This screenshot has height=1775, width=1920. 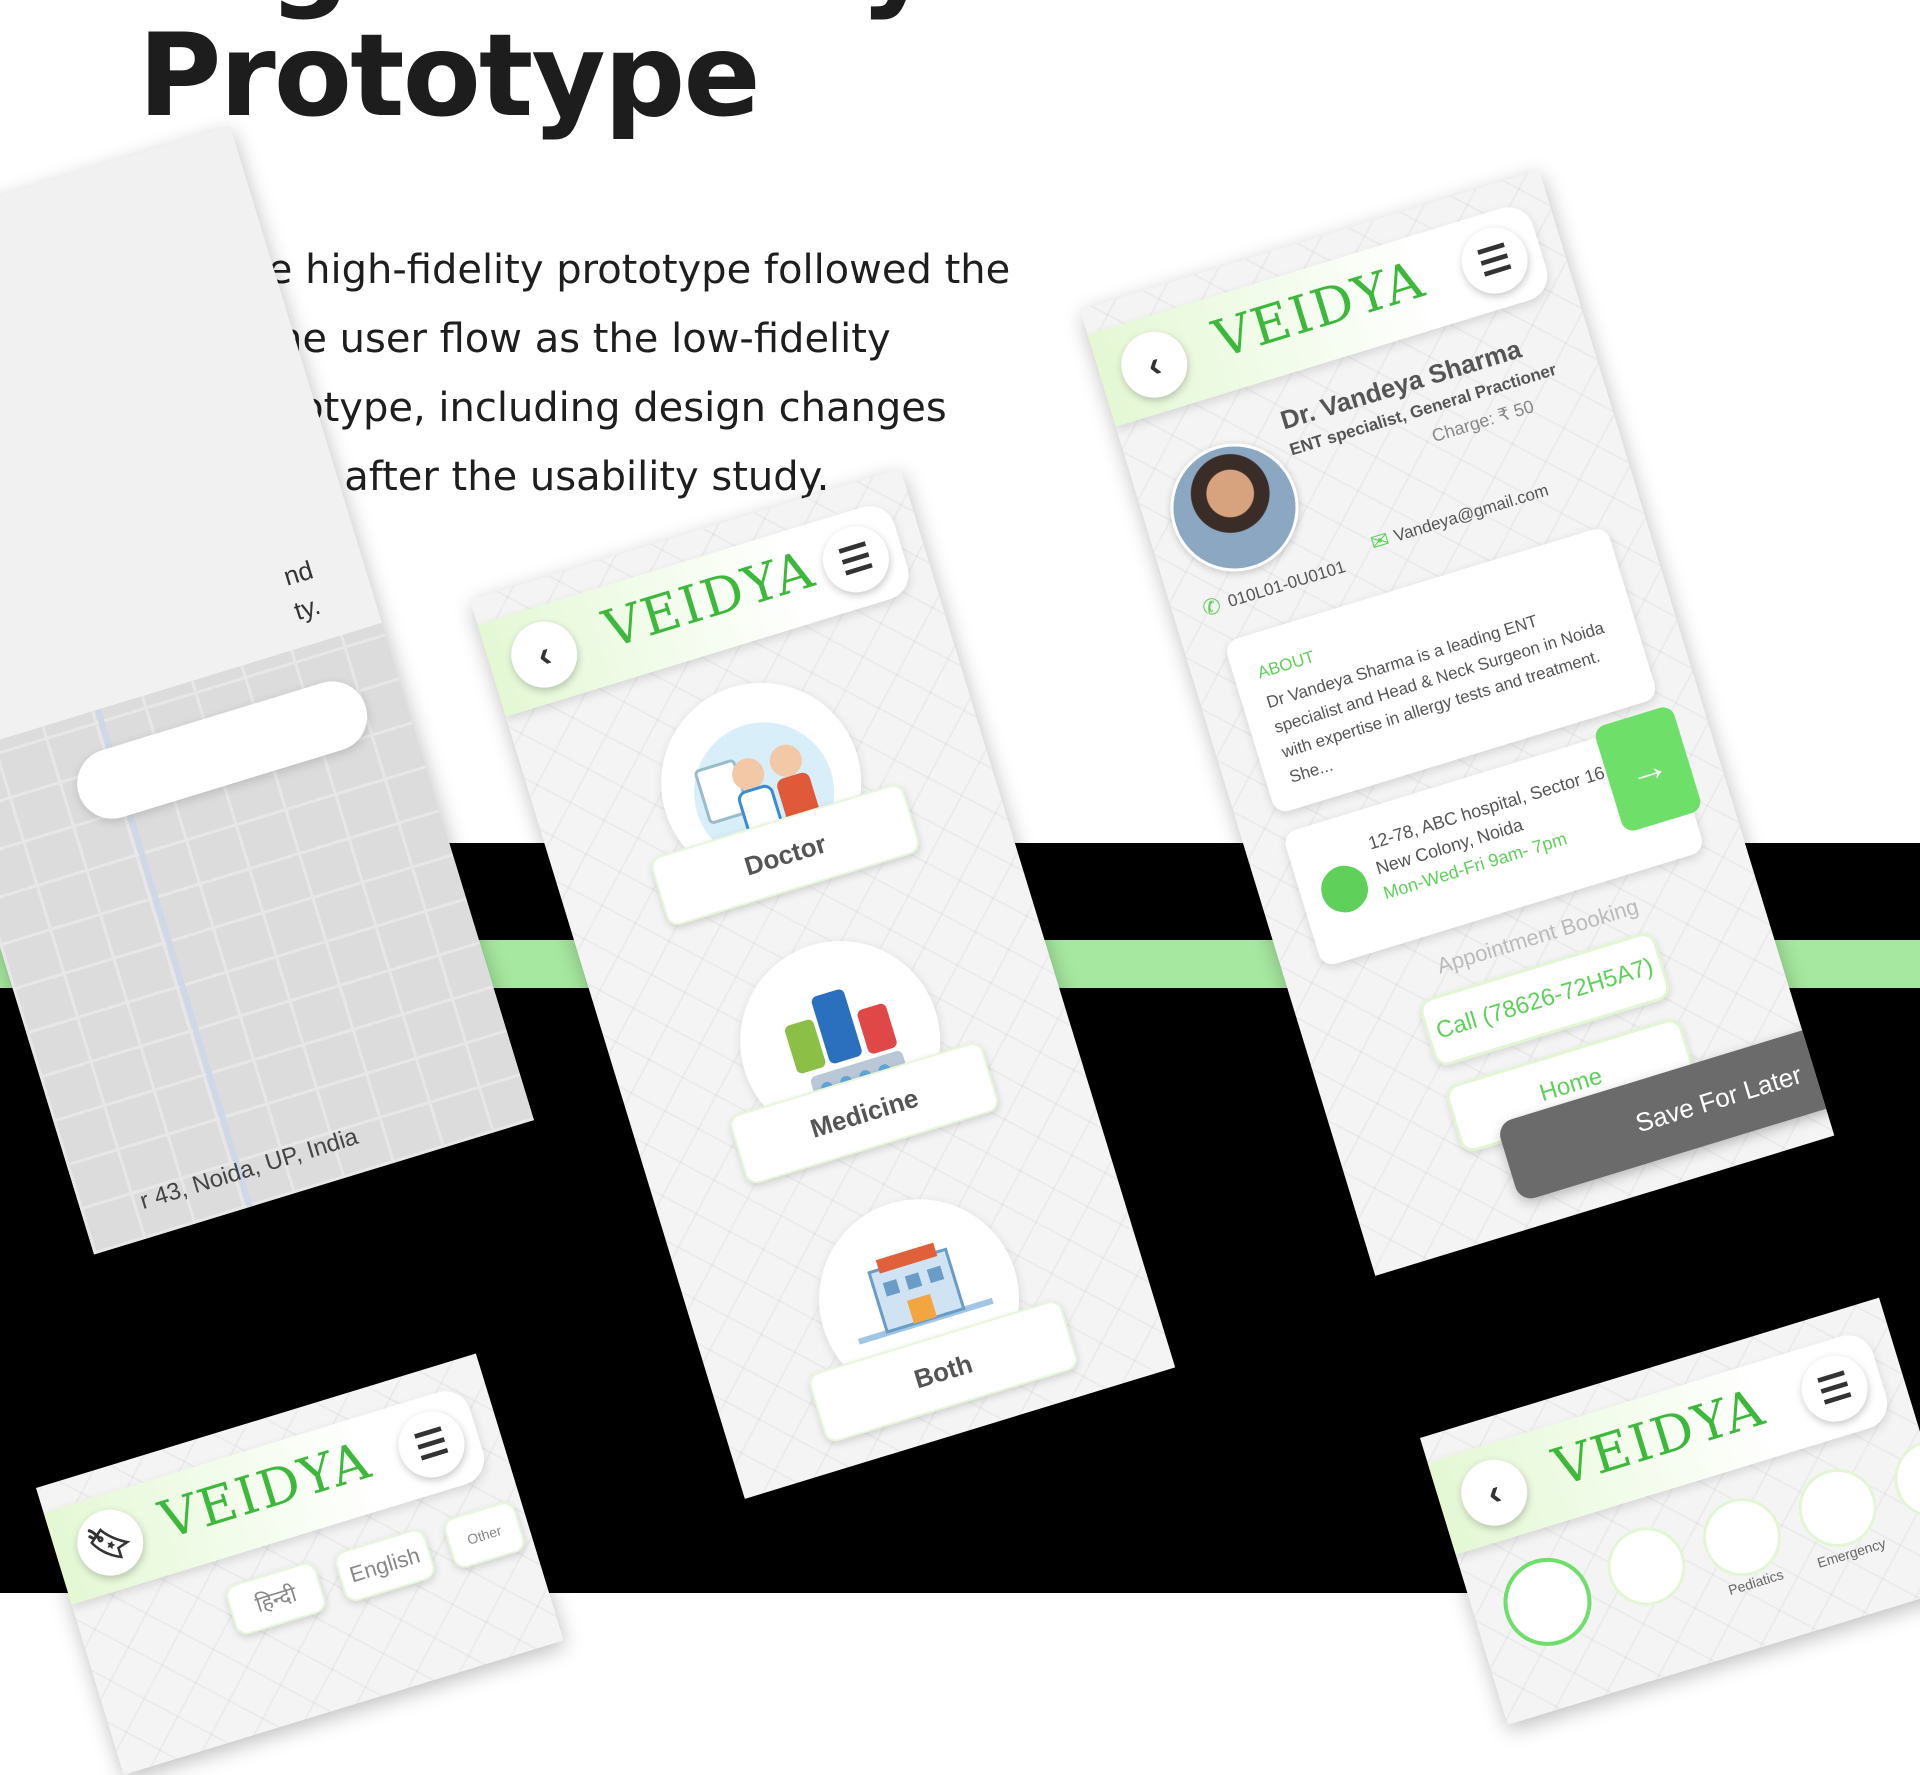 What do you see at coordinates (307, 608) in the screenshot?
I see `text-fragment-2: ty.` at bounding box center [307, 608].